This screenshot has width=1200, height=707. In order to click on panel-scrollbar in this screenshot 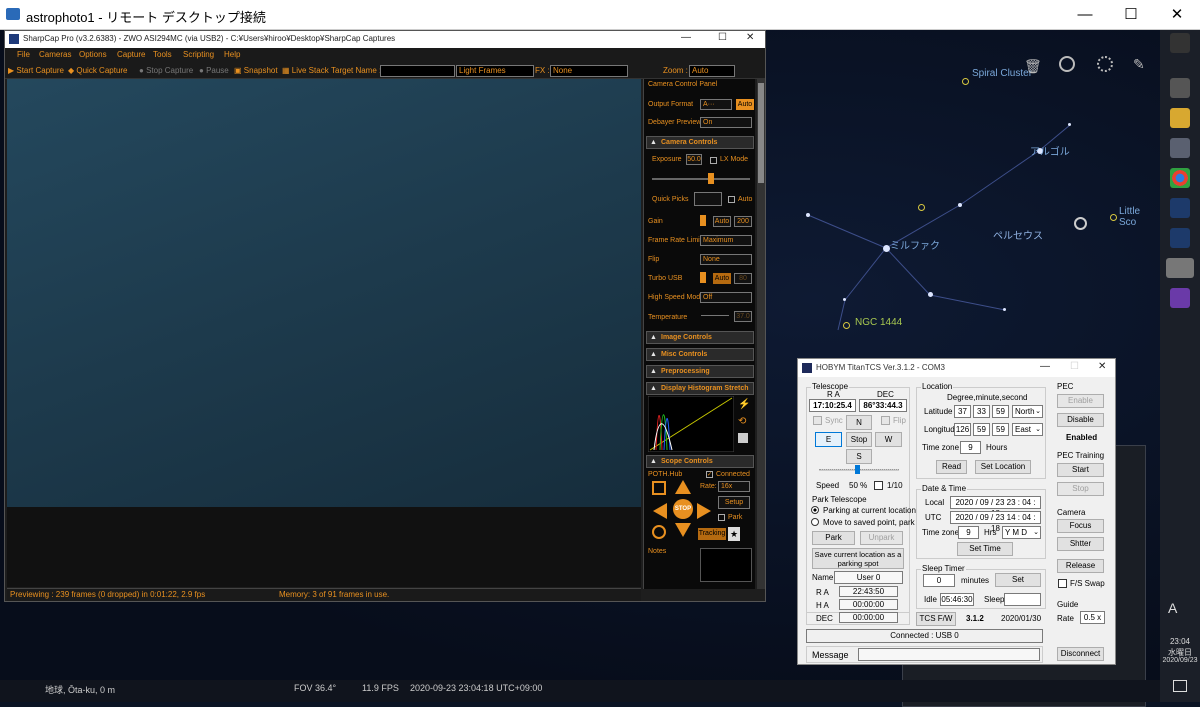, I will do `click(761, 334)`.